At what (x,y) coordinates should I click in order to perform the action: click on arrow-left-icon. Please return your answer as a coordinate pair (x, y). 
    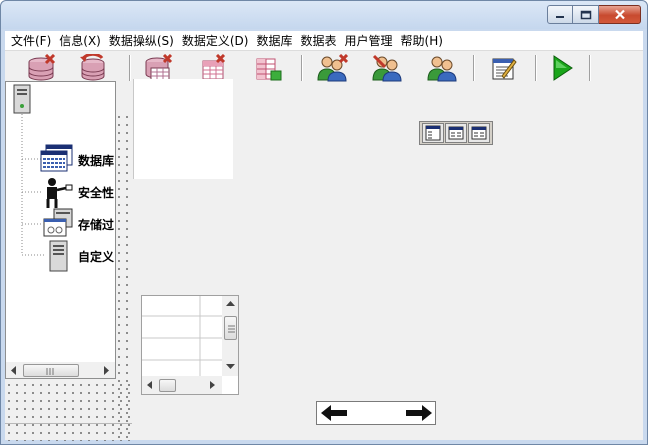
    Looking at the image, I should click on (334, 413).